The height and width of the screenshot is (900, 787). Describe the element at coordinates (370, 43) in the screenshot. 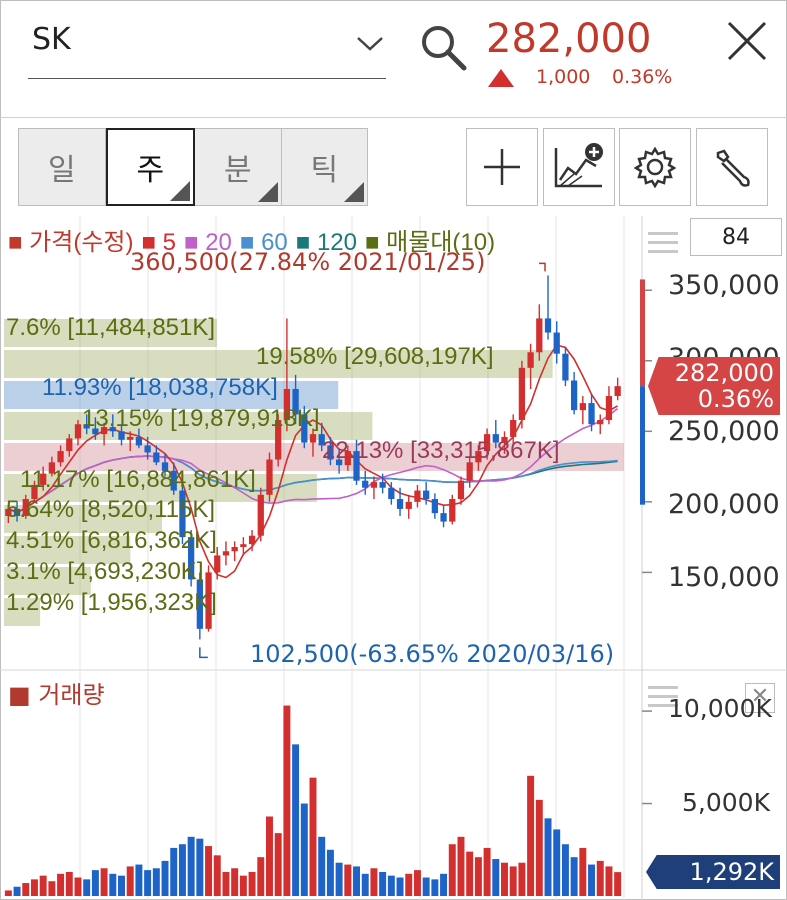

I see `chevron-down-icon` at that location.